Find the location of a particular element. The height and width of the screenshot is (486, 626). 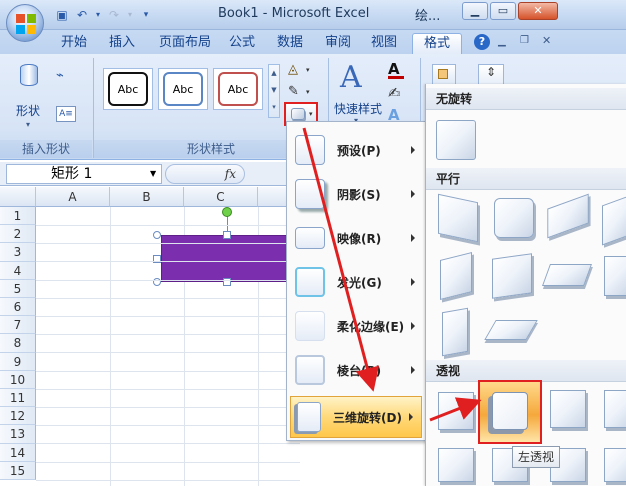

annotation-arrow-right is located at coordinates (455, 409).